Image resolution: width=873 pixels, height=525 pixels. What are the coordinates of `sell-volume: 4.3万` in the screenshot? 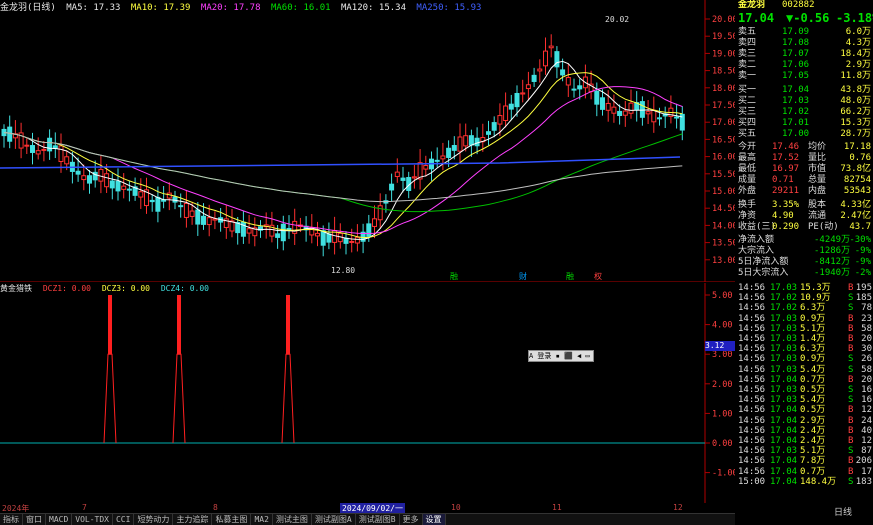 It's located at (858, 43).